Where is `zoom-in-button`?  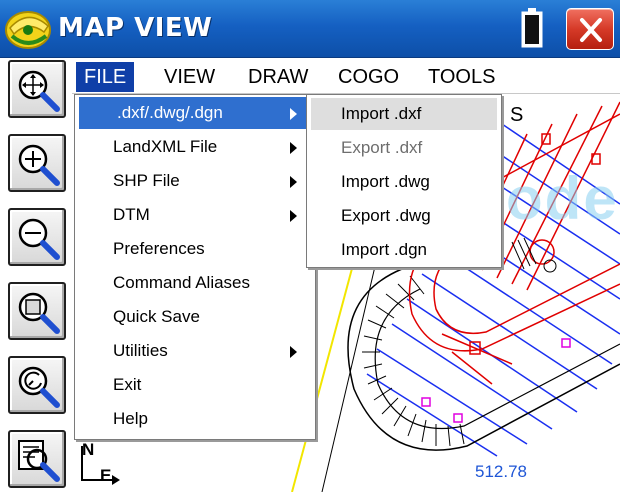
zoom-in-button is located at coordinates (37, 163).